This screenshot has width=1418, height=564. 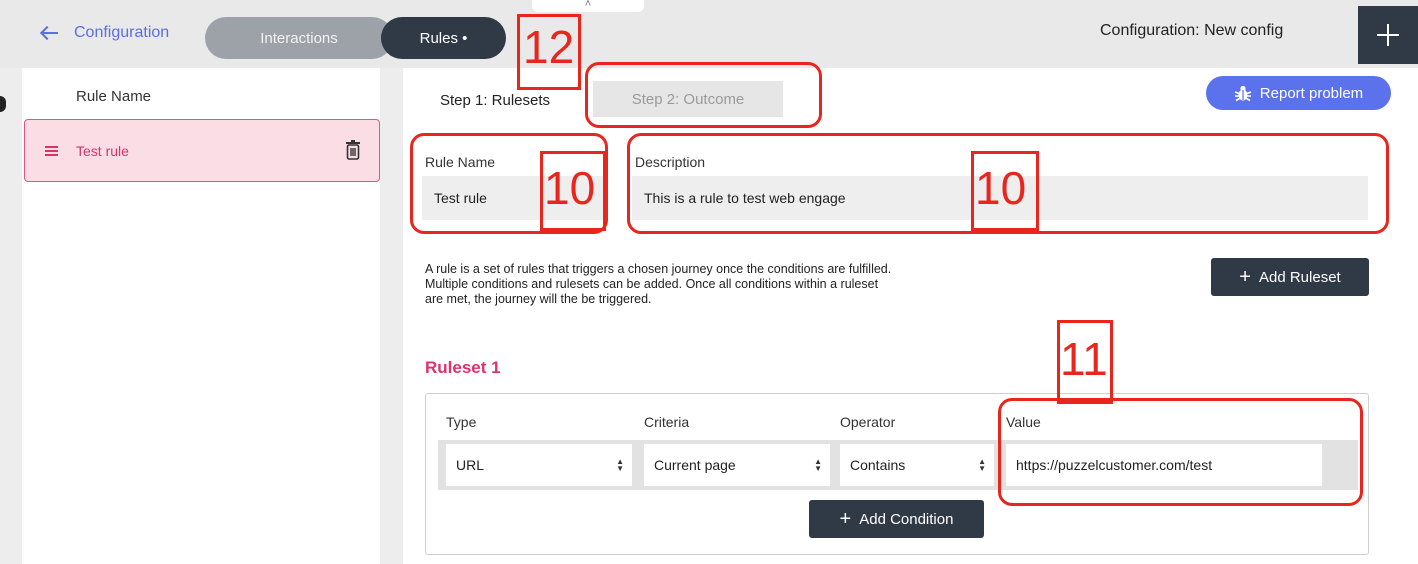 I want to click on rule-list-heading: Rule Name, so click(x=114, y=96).